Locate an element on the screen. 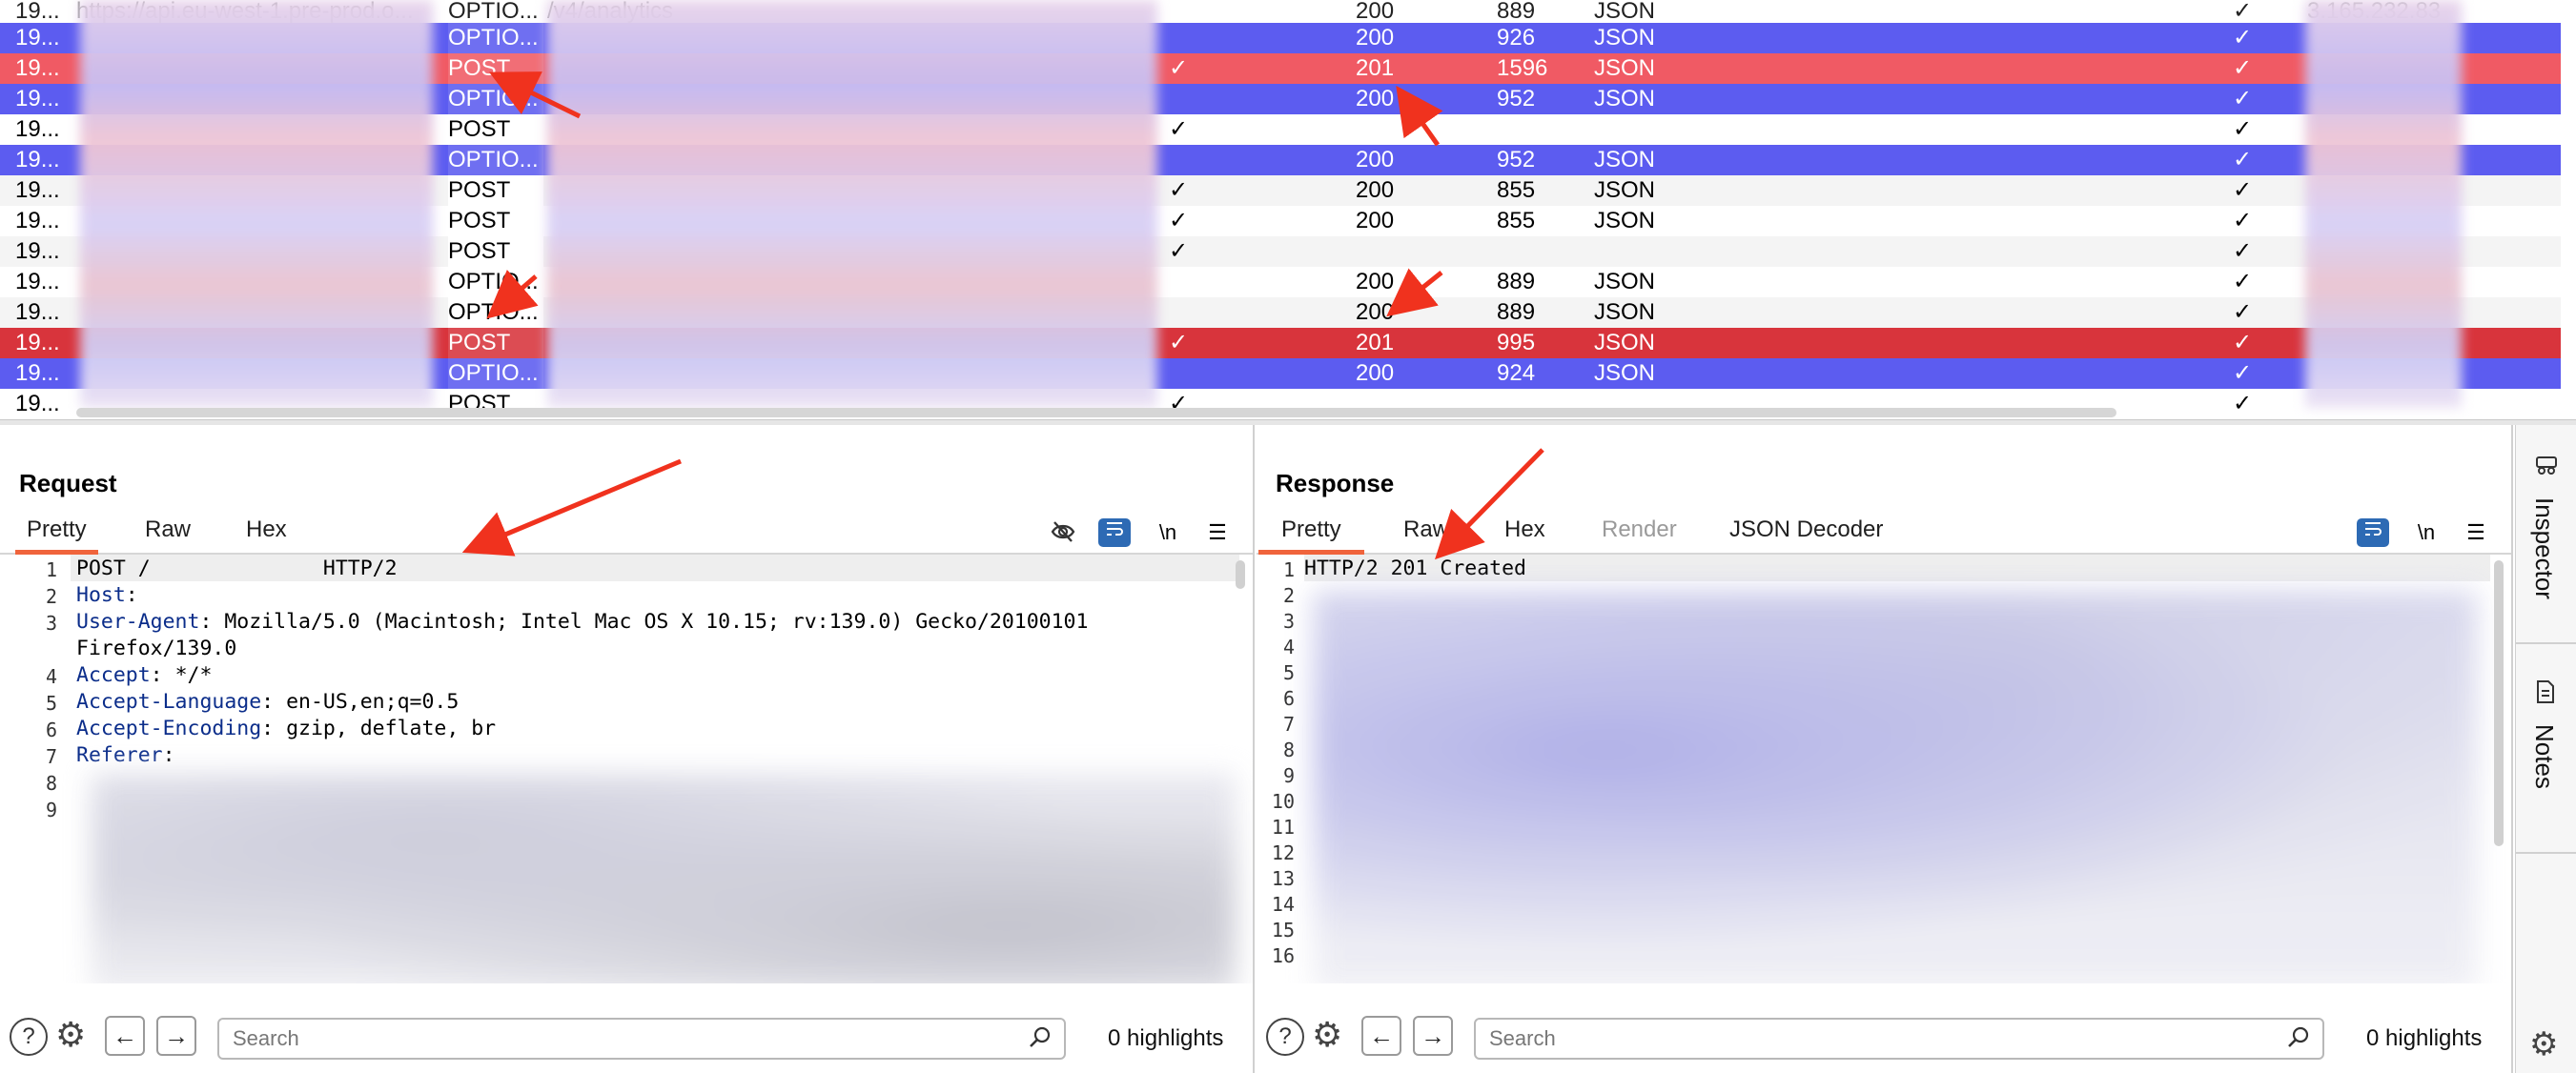 The width and height of the screenshot is (2576, 1073). sidebar-label-notes: Notes is located at coordinates (2544, 757).